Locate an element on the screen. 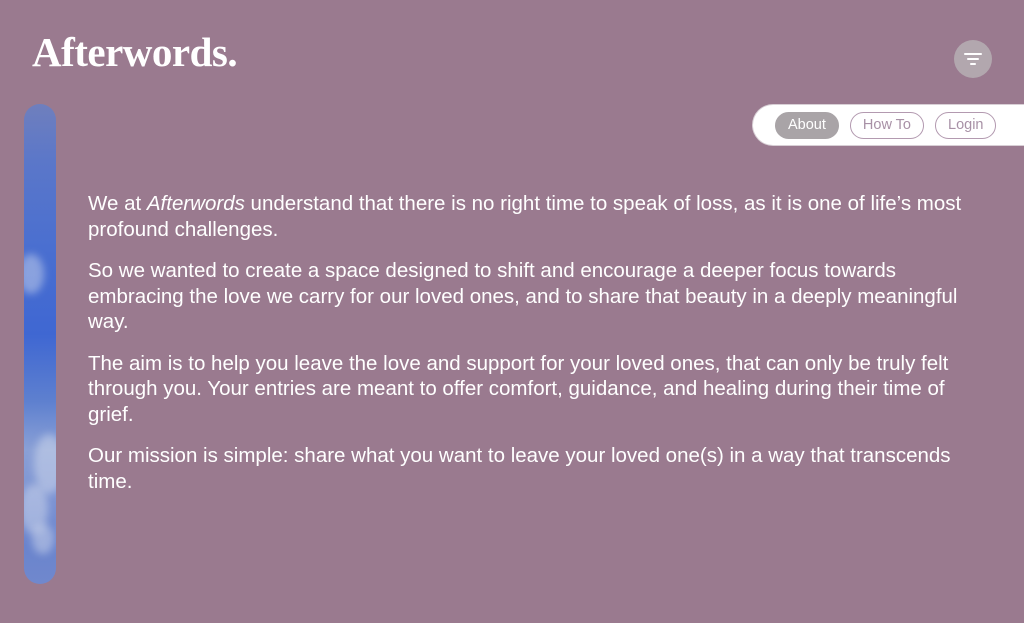  brand-name-inline: Afterwords is located at coordinates (195, 203).